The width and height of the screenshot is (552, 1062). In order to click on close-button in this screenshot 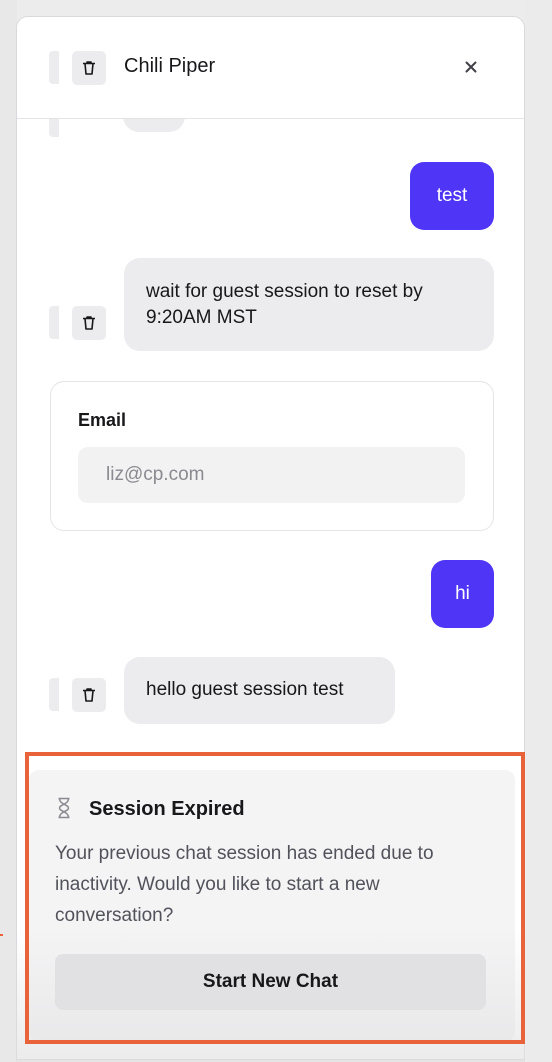, I will do `click(471, 67)`.